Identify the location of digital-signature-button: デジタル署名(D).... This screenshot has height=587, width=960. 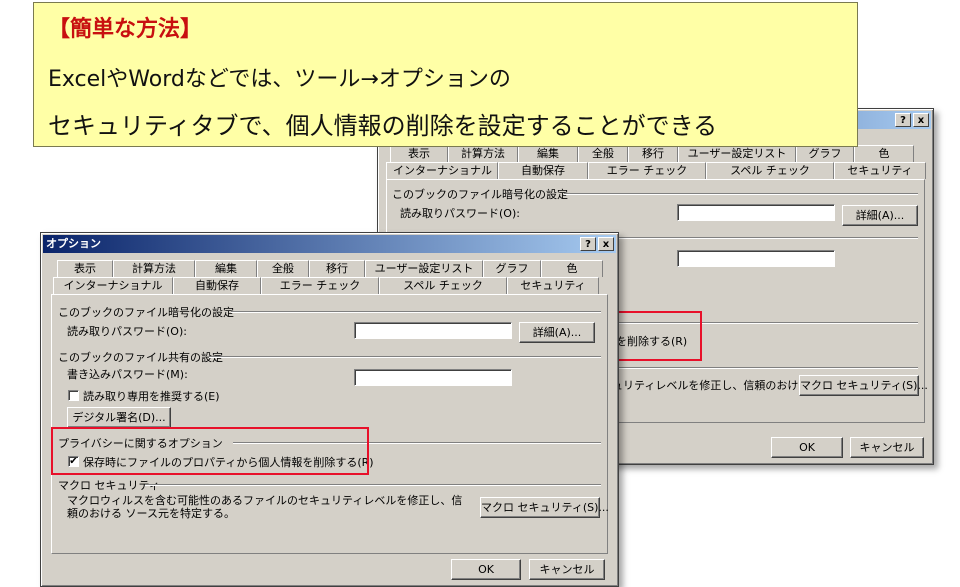
(119, 417).